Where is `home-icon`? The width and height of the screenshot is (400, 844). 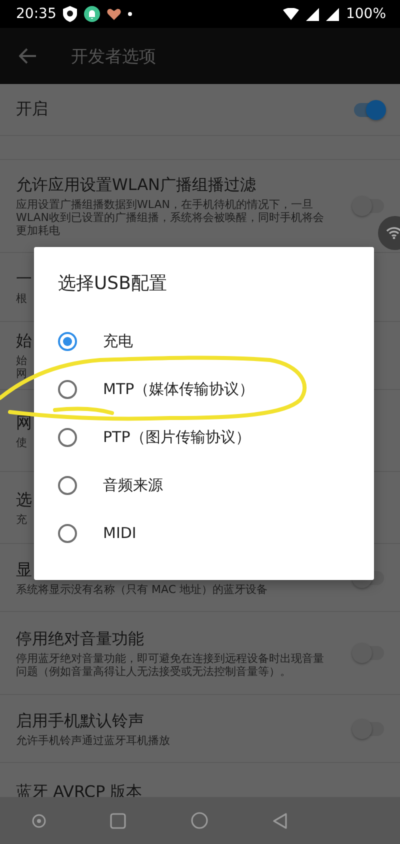 home-icon is located at coordinates (199, 820).